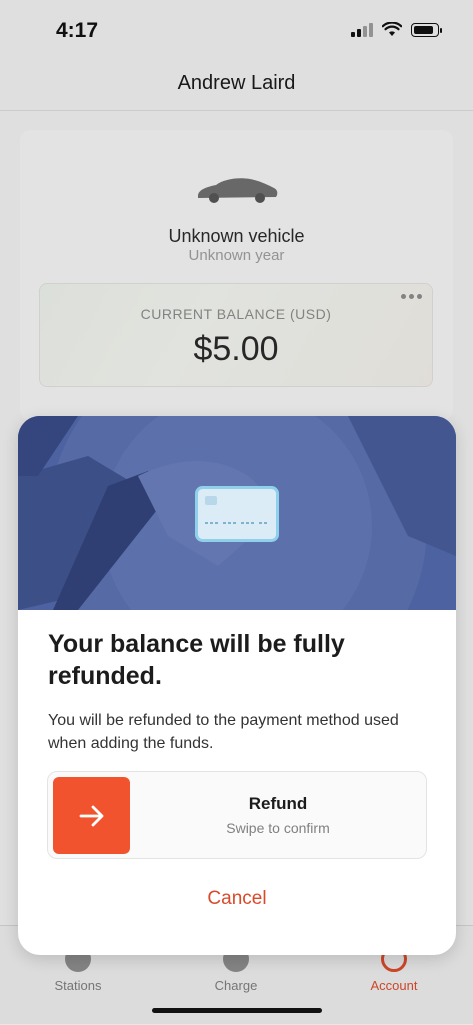  Describe the element at coordinates (278, 803) in the screenshot. I see `swipe-title: Refund` at that location.